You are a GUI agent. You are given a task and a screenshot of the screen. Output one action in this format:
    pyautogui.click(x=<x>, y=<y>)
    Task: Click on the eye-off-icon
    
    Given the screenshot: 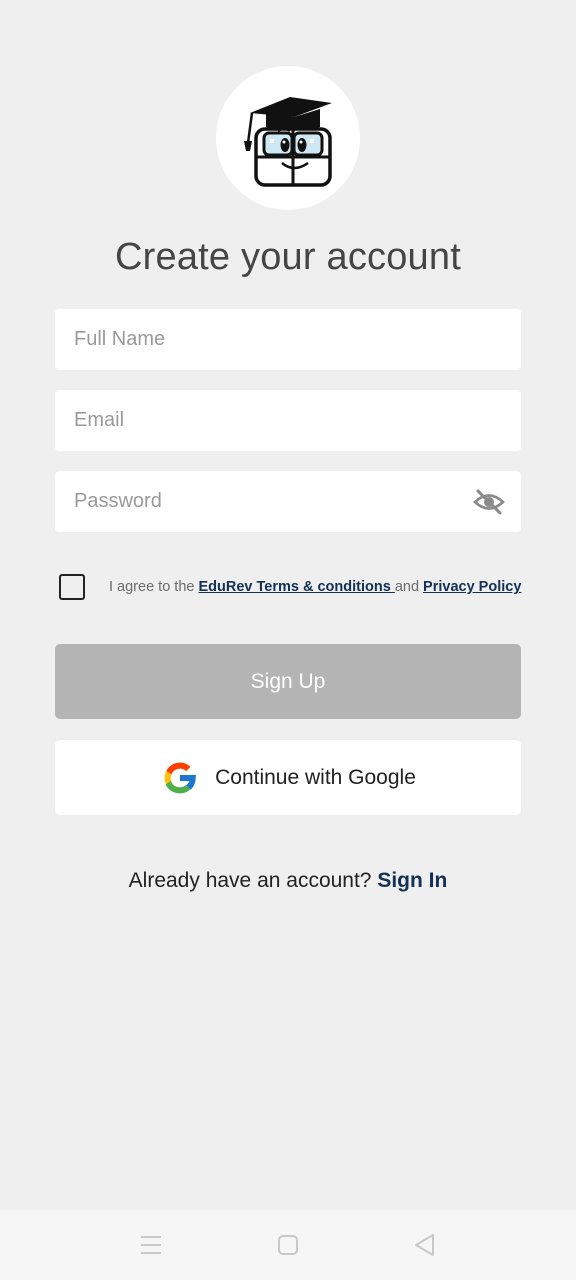 What is the action you would take?
    pyautogui.click(x=489, y=502)
    